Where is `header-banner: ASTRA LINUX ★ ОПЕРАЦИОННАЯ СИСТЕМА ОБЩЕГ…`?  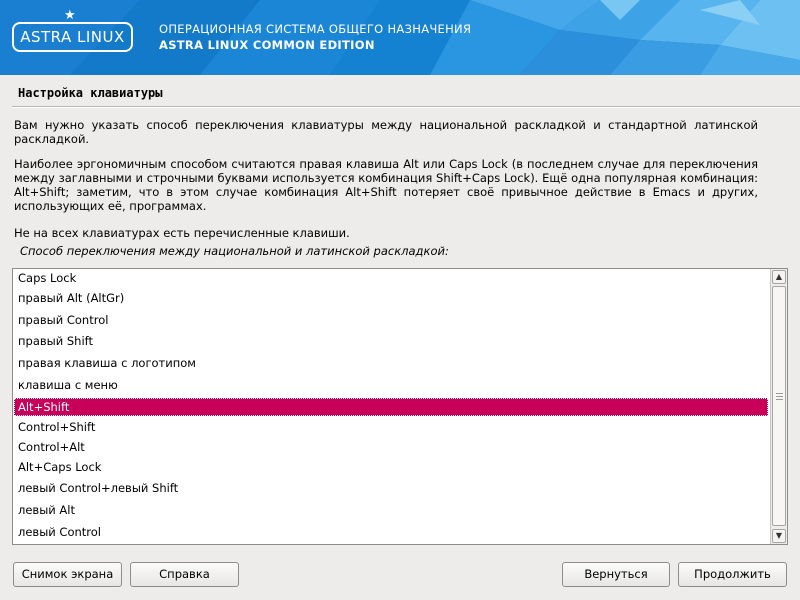 header-banner: ASTRA LINUX ★ ОПЕРАЦИОННАЯ СИСТЕМА ОБЩЕГ… is located at coordinates (400, 37).